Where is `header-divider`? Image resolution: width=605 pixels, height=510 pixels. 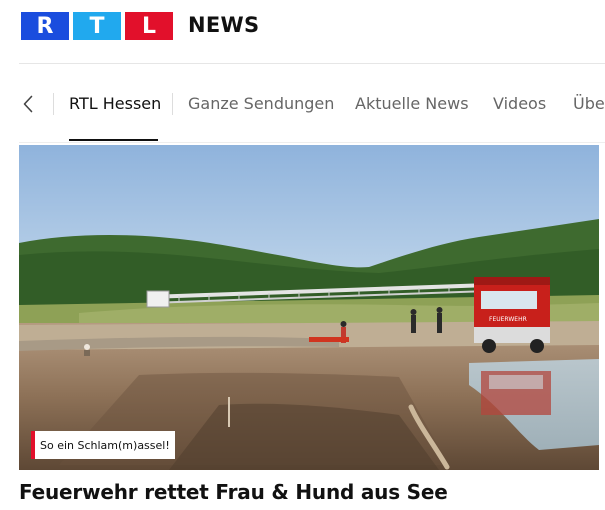
header-divider is located at coordinates (312, 63).